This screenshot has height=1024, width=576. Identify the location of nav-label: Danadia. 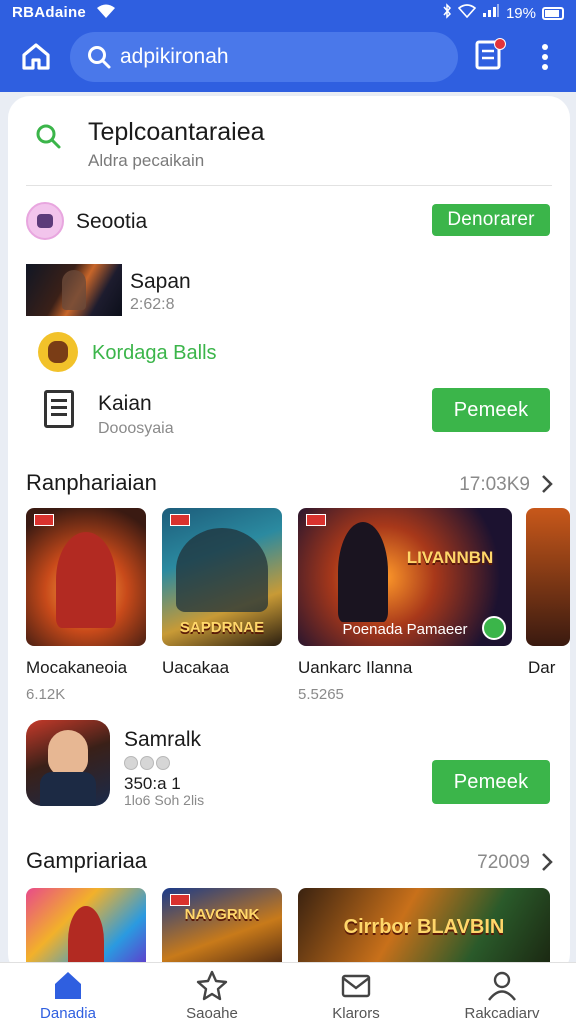
(68, 1013).